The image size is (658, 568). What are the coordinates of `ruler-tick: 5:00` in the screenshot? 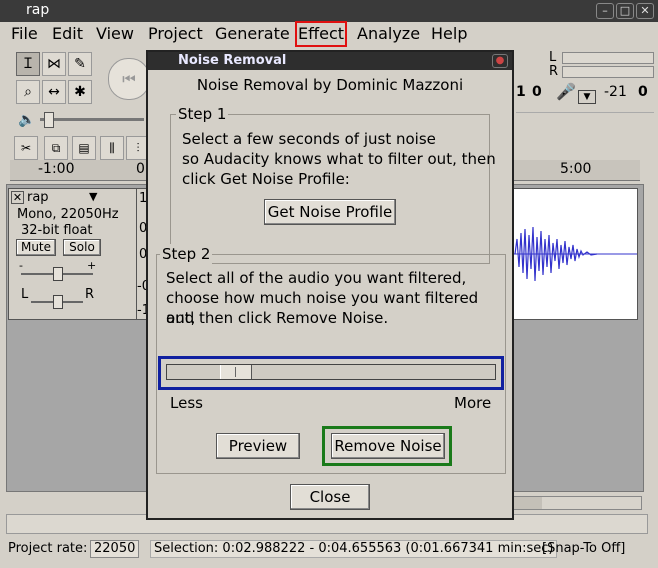 It's located at (576, 169).